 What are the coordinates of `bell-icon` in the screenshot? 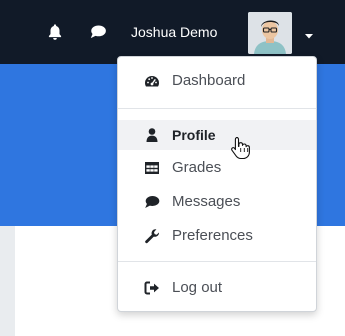 It's located at (55, 32).